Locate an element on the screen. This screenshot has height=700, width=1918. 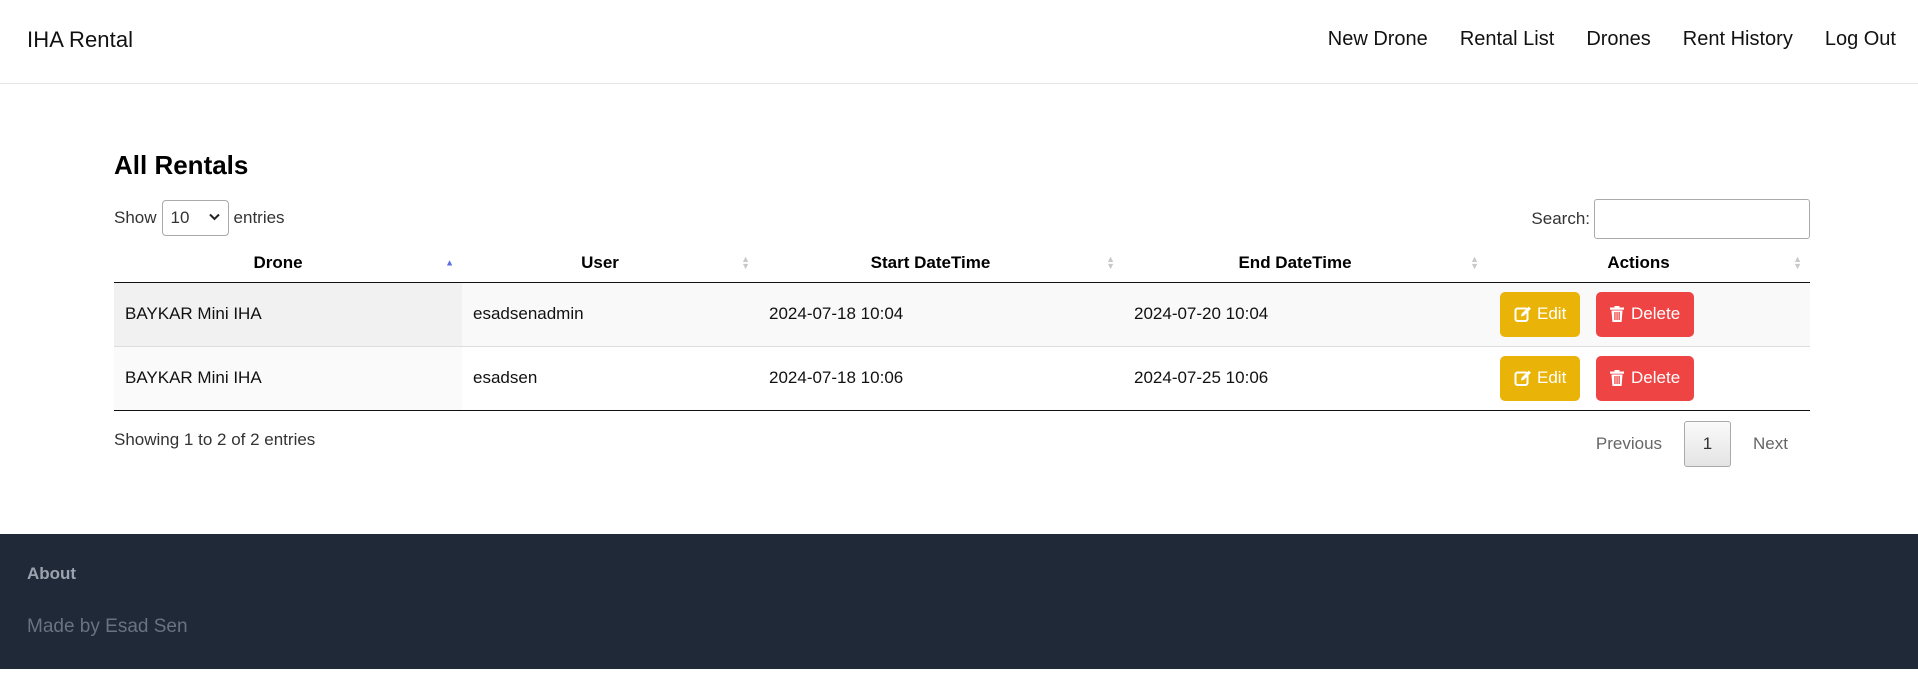
entries-per-page-select: 10 is located at coordinates (195, 218).